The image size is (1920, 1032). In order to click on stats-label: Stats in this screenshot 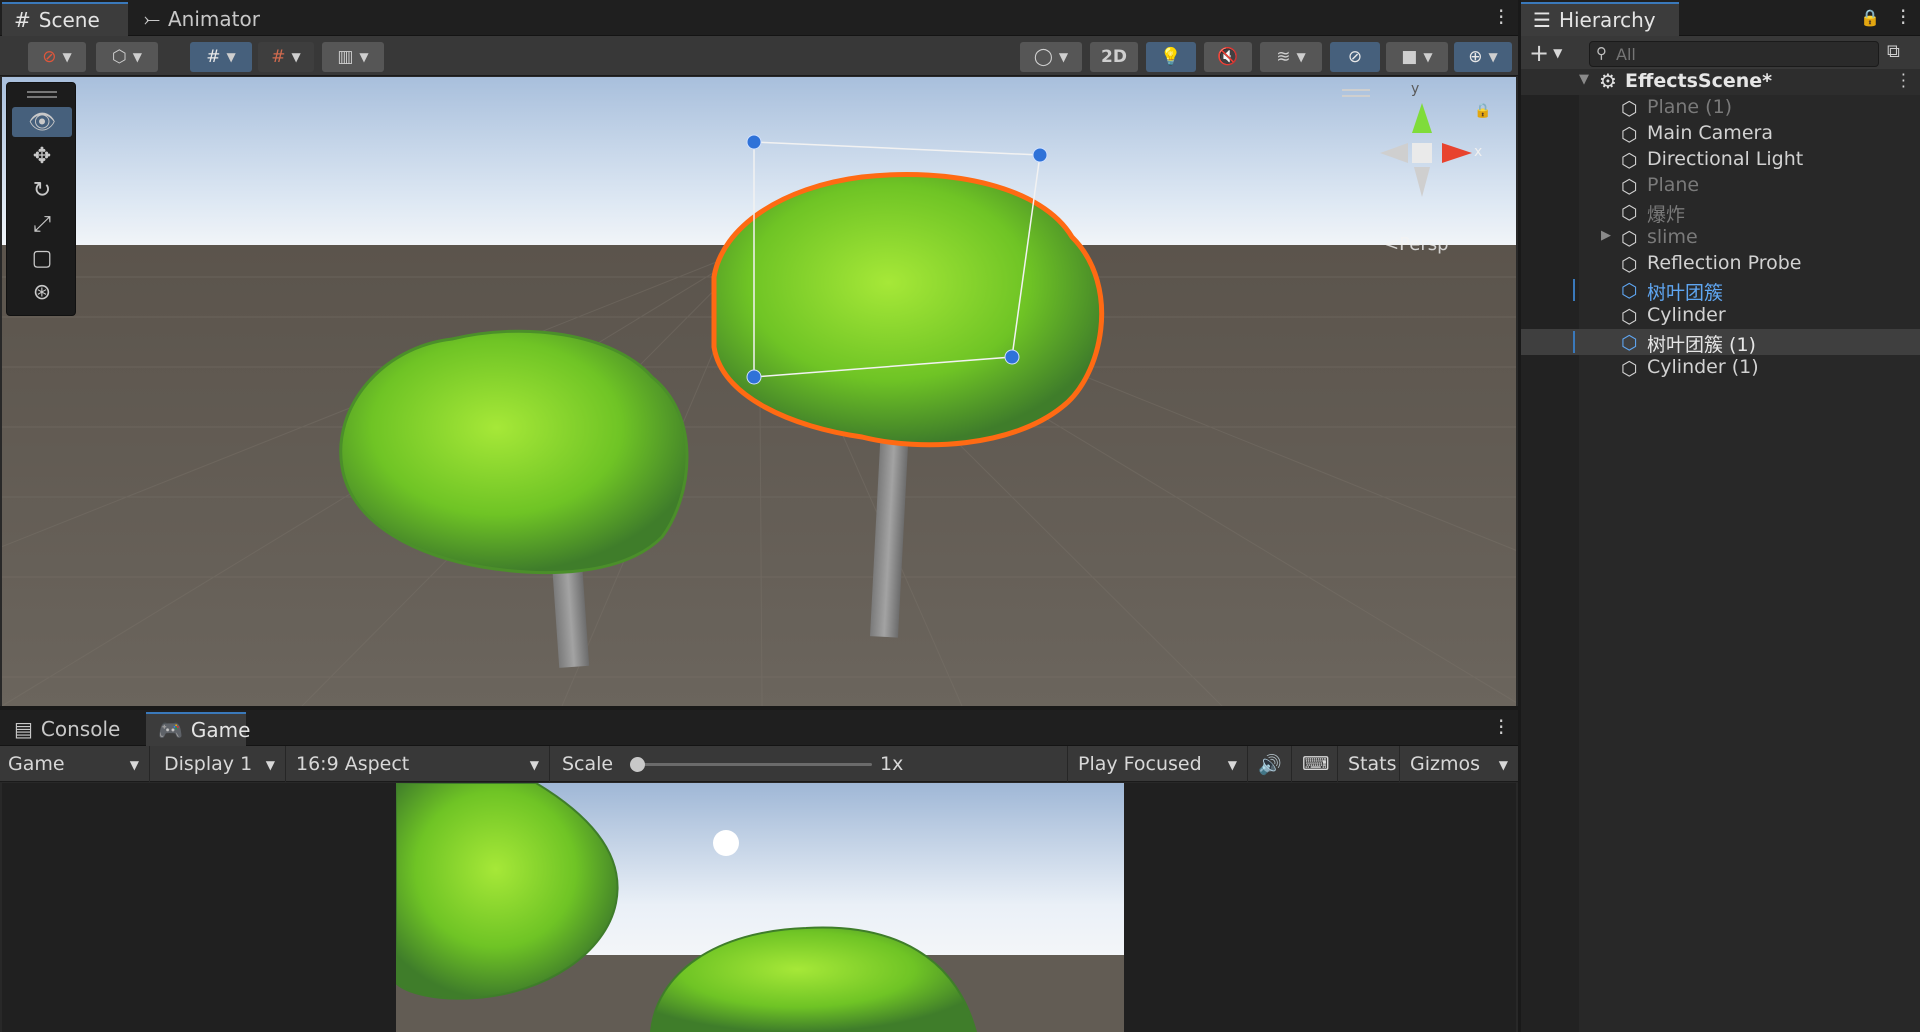, I will do `click(1372, 764)`.